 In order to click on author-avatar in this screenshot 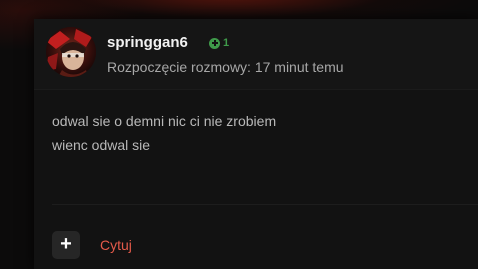, I will do `click(71, 52)`.